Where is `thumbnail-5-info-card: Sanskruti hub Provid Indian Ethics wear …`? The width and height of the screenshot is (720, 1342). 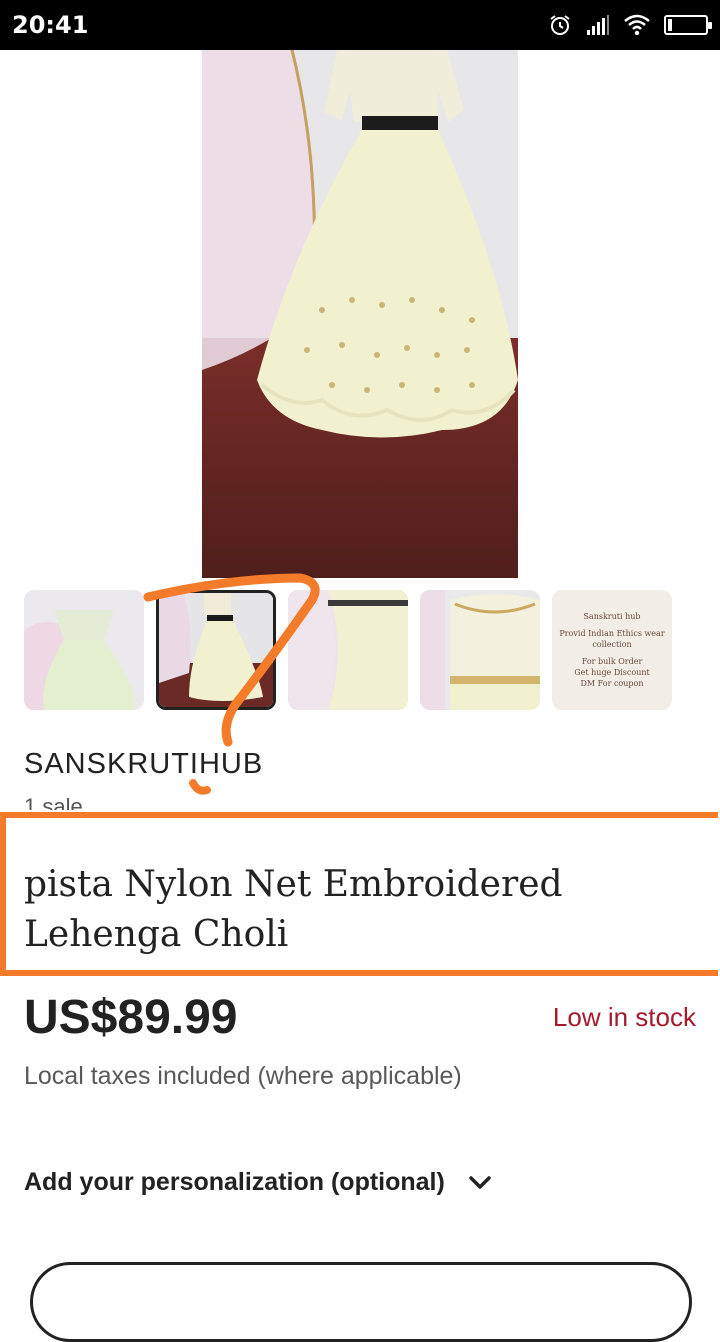
thumbnail-5-info-card: Sanskruti hub Provid Indian Ethics wear … is located at coordinates (612, 650).